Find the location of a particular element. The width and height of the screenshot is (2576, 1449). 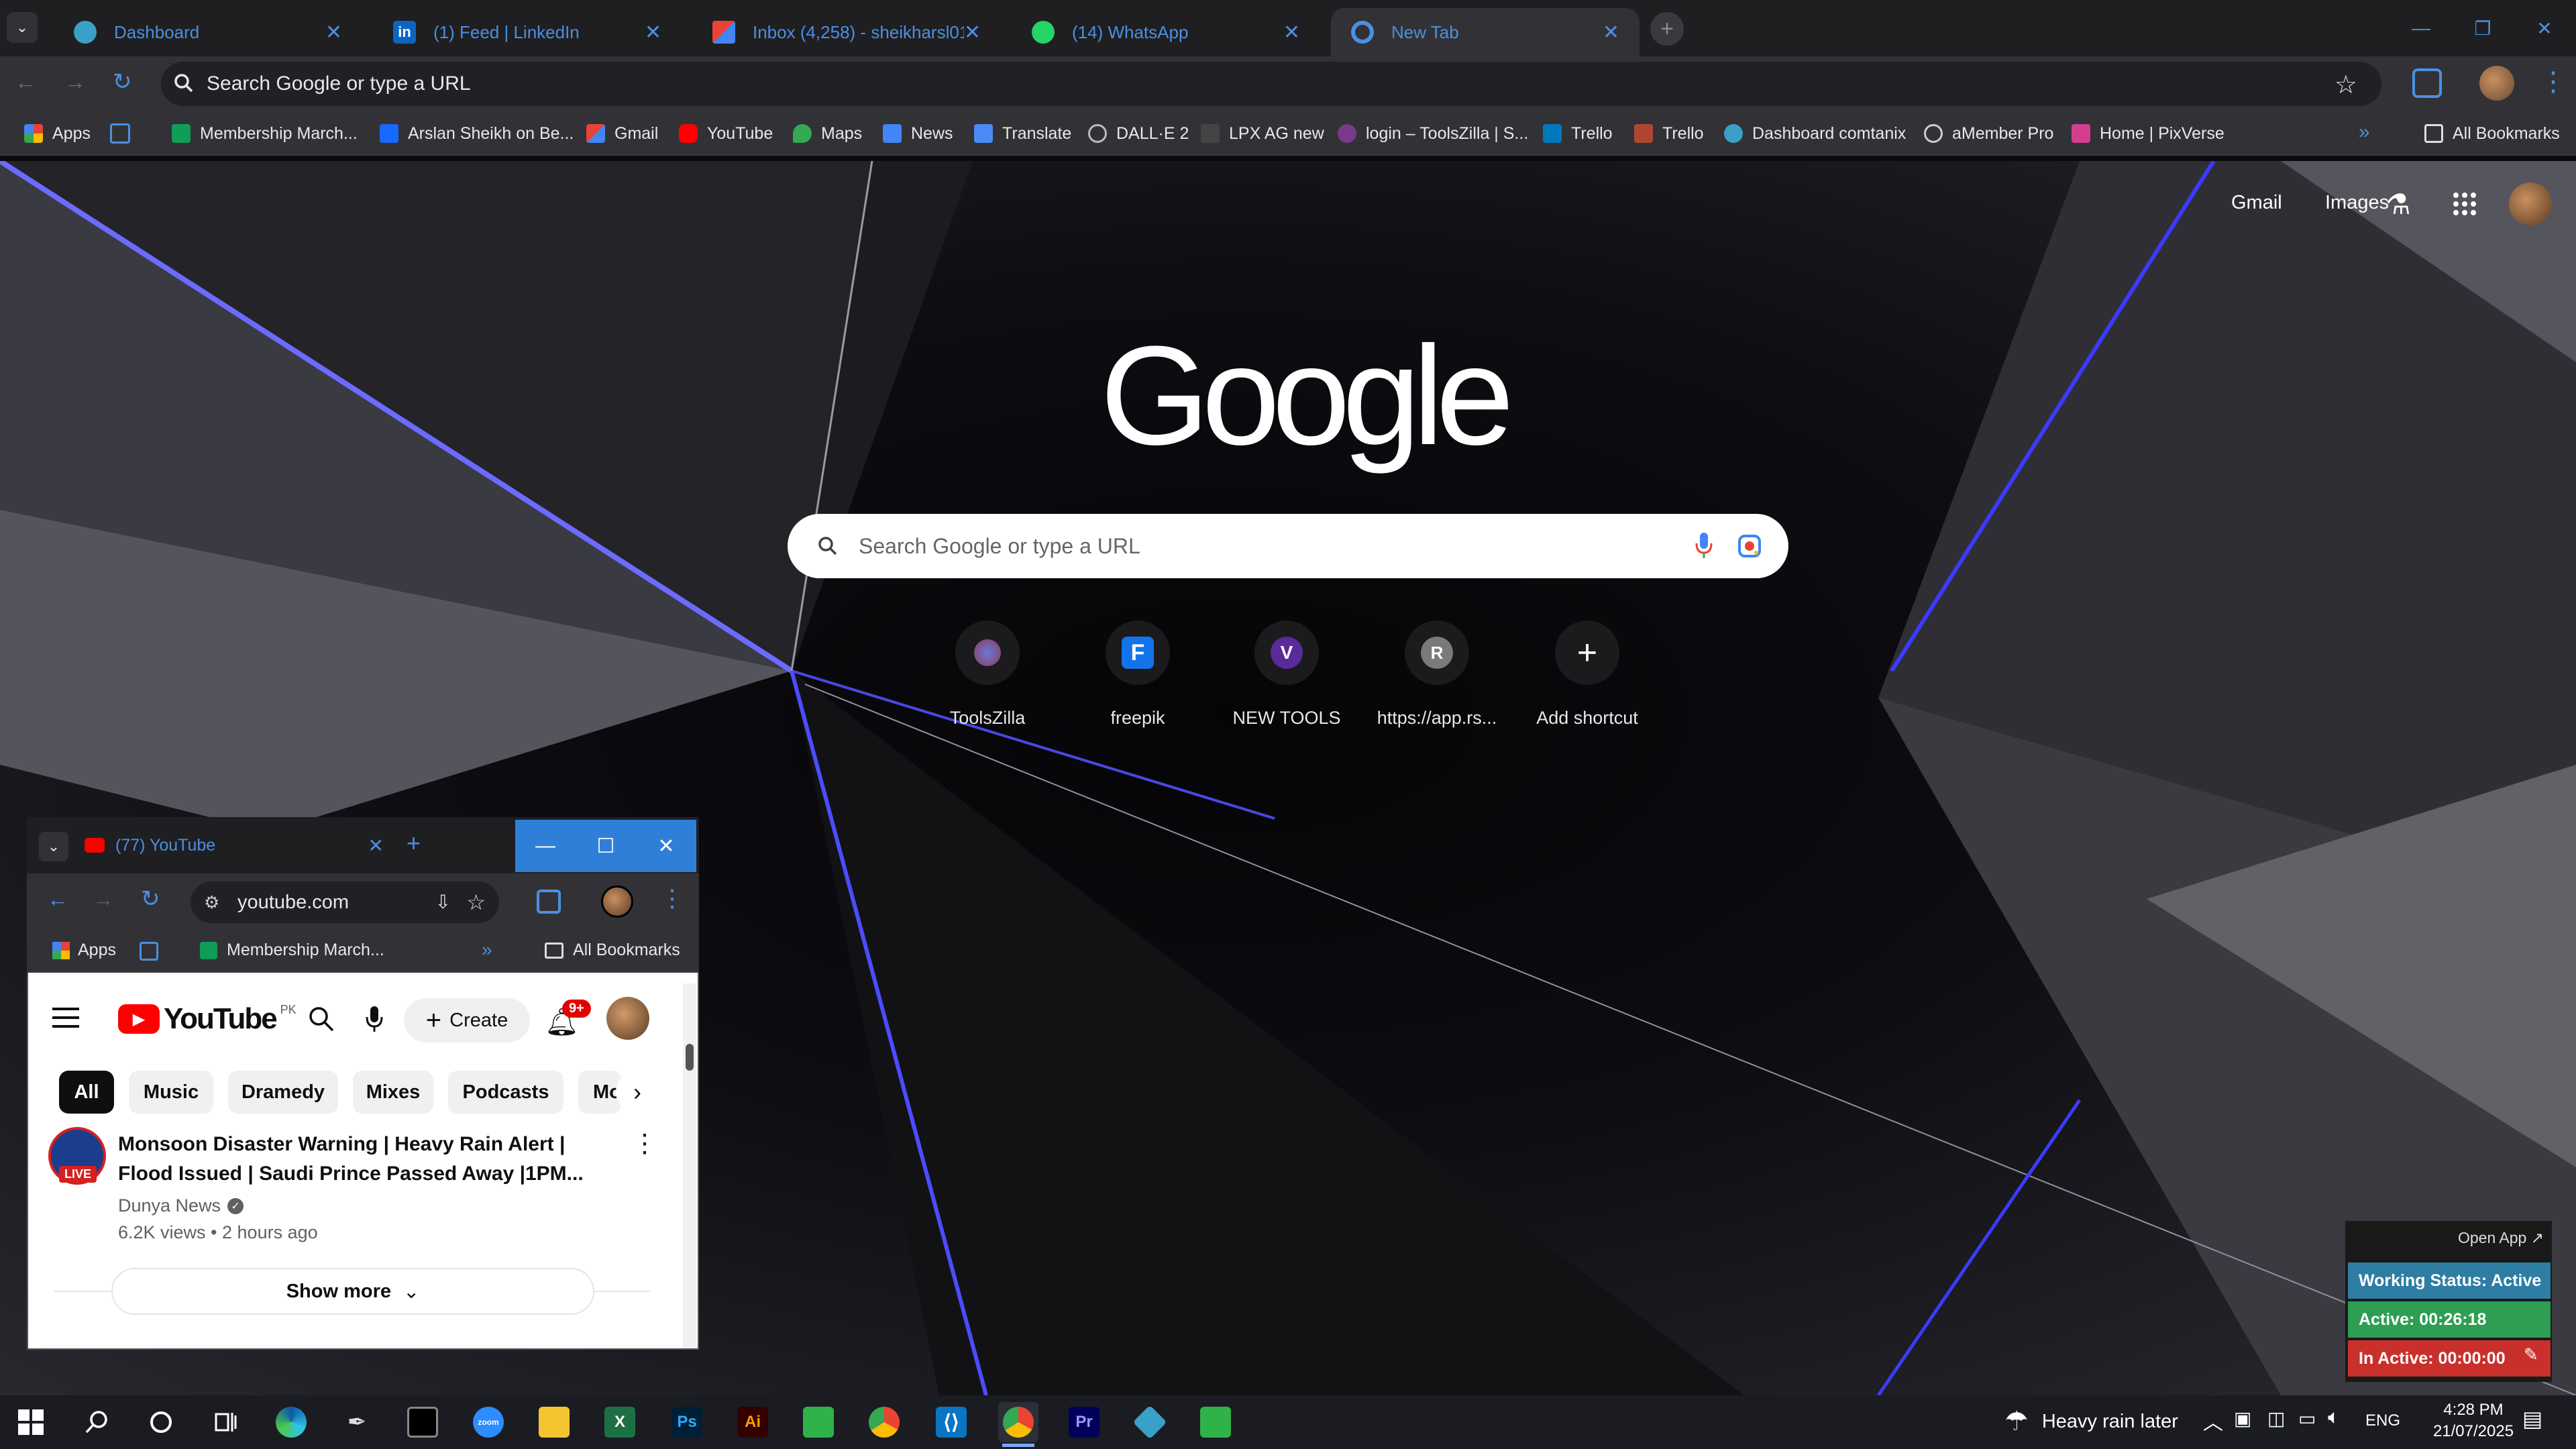

profile-avatar is located at coordinates (2496, 83).